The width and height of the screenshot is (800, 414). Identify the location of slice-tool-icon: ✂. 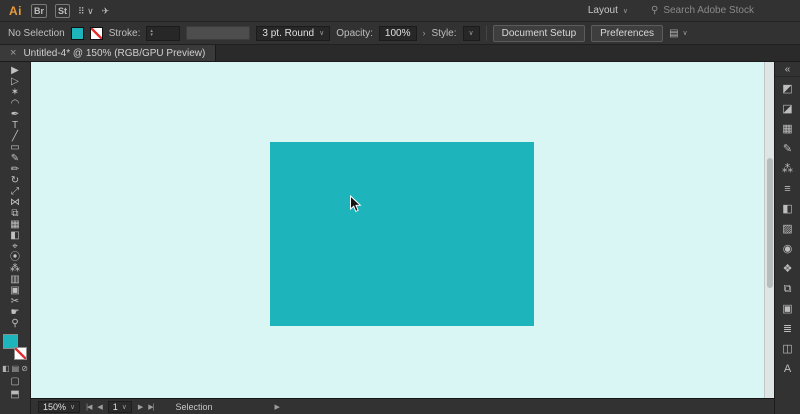
(15, 301).